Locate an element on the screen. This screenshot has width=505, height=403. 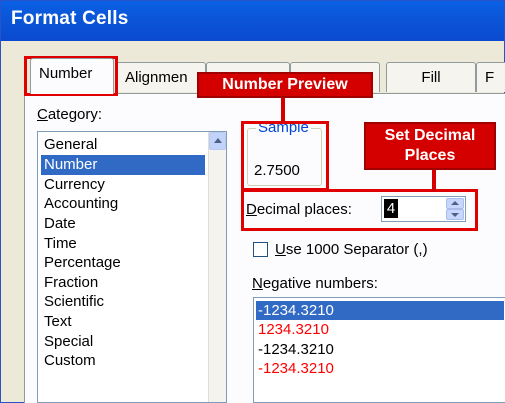
set-decimal-line-2: Places is located at coordinates (430, 155).